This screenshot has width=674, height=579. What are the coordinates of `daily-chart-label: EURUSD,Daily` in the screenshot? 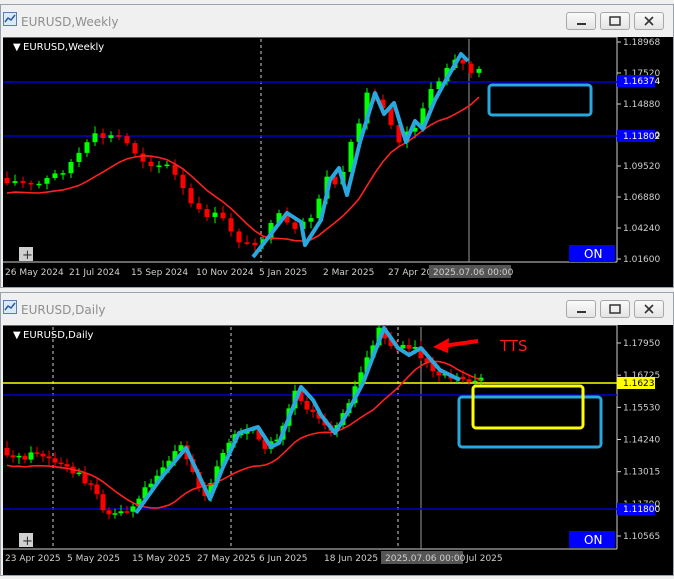 It's located at (58, 335).